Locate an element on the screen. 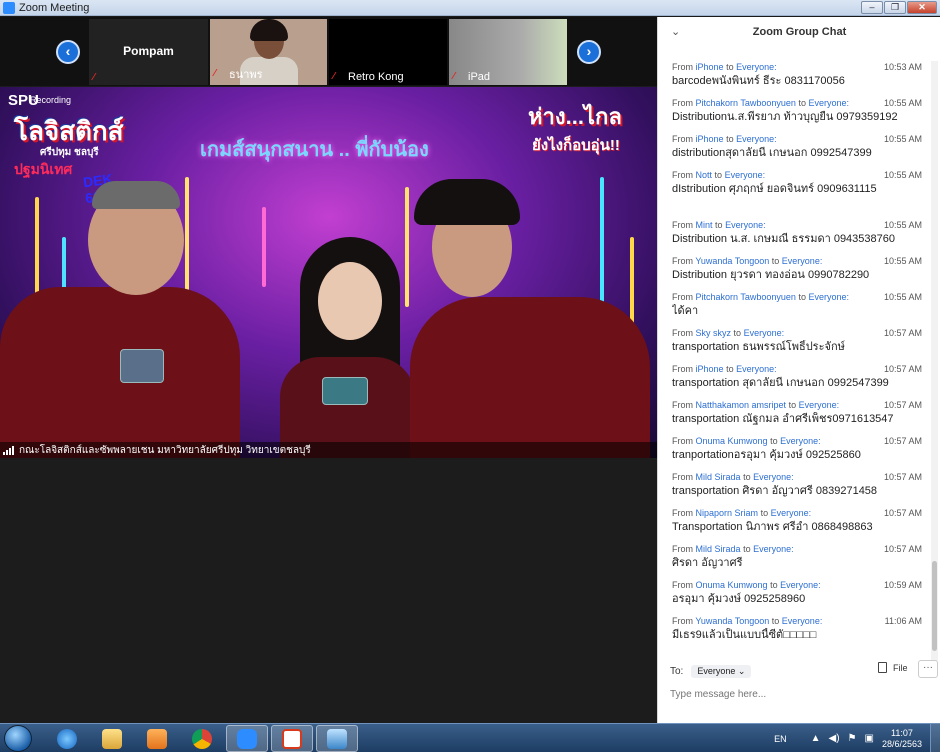 Image resolution: width=940 pixels, height=752 pixels. close-button: ✕ is located at coordinates (922, 7).